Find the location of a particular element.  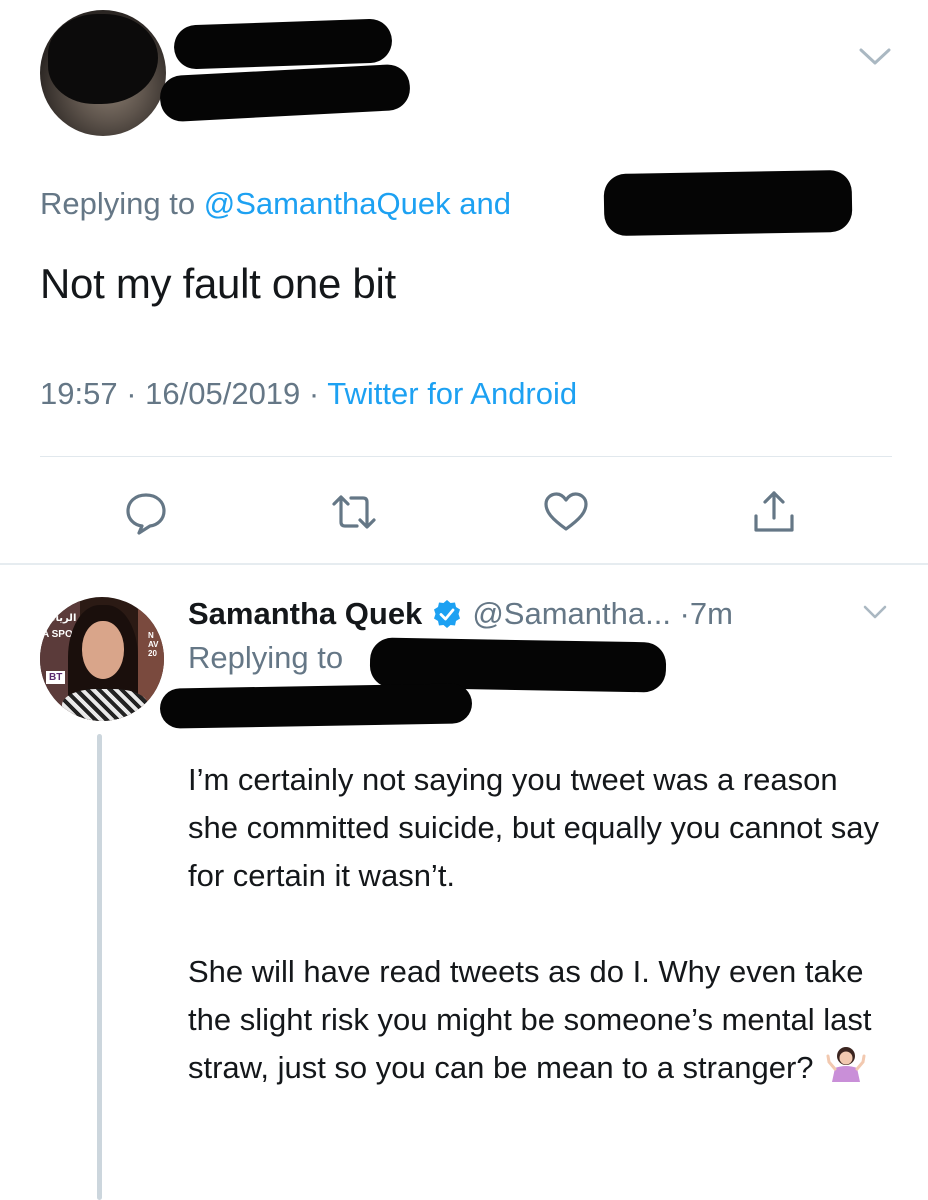

replying-to-mention: @SamanthaQuek and is located at coordinates (357, 203).